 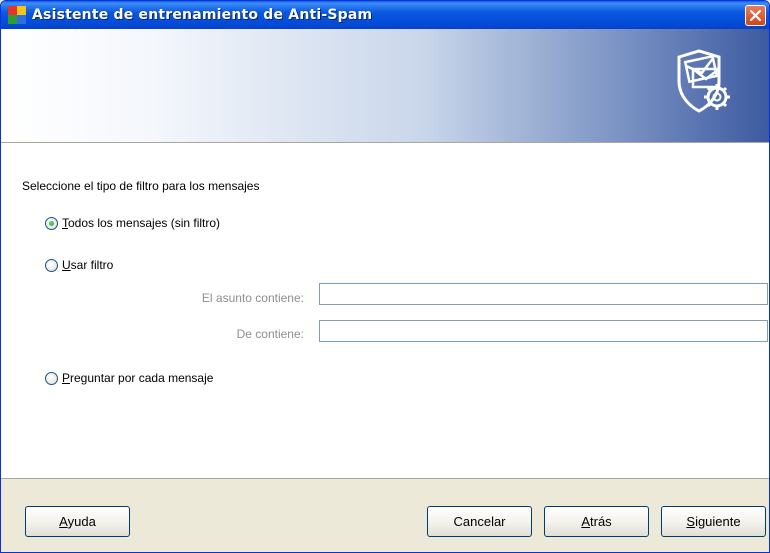 What do you see at coordinates (713, 521) in the screenshot?
I see `next-button: Siguiente` at bounding box center [713, 521].